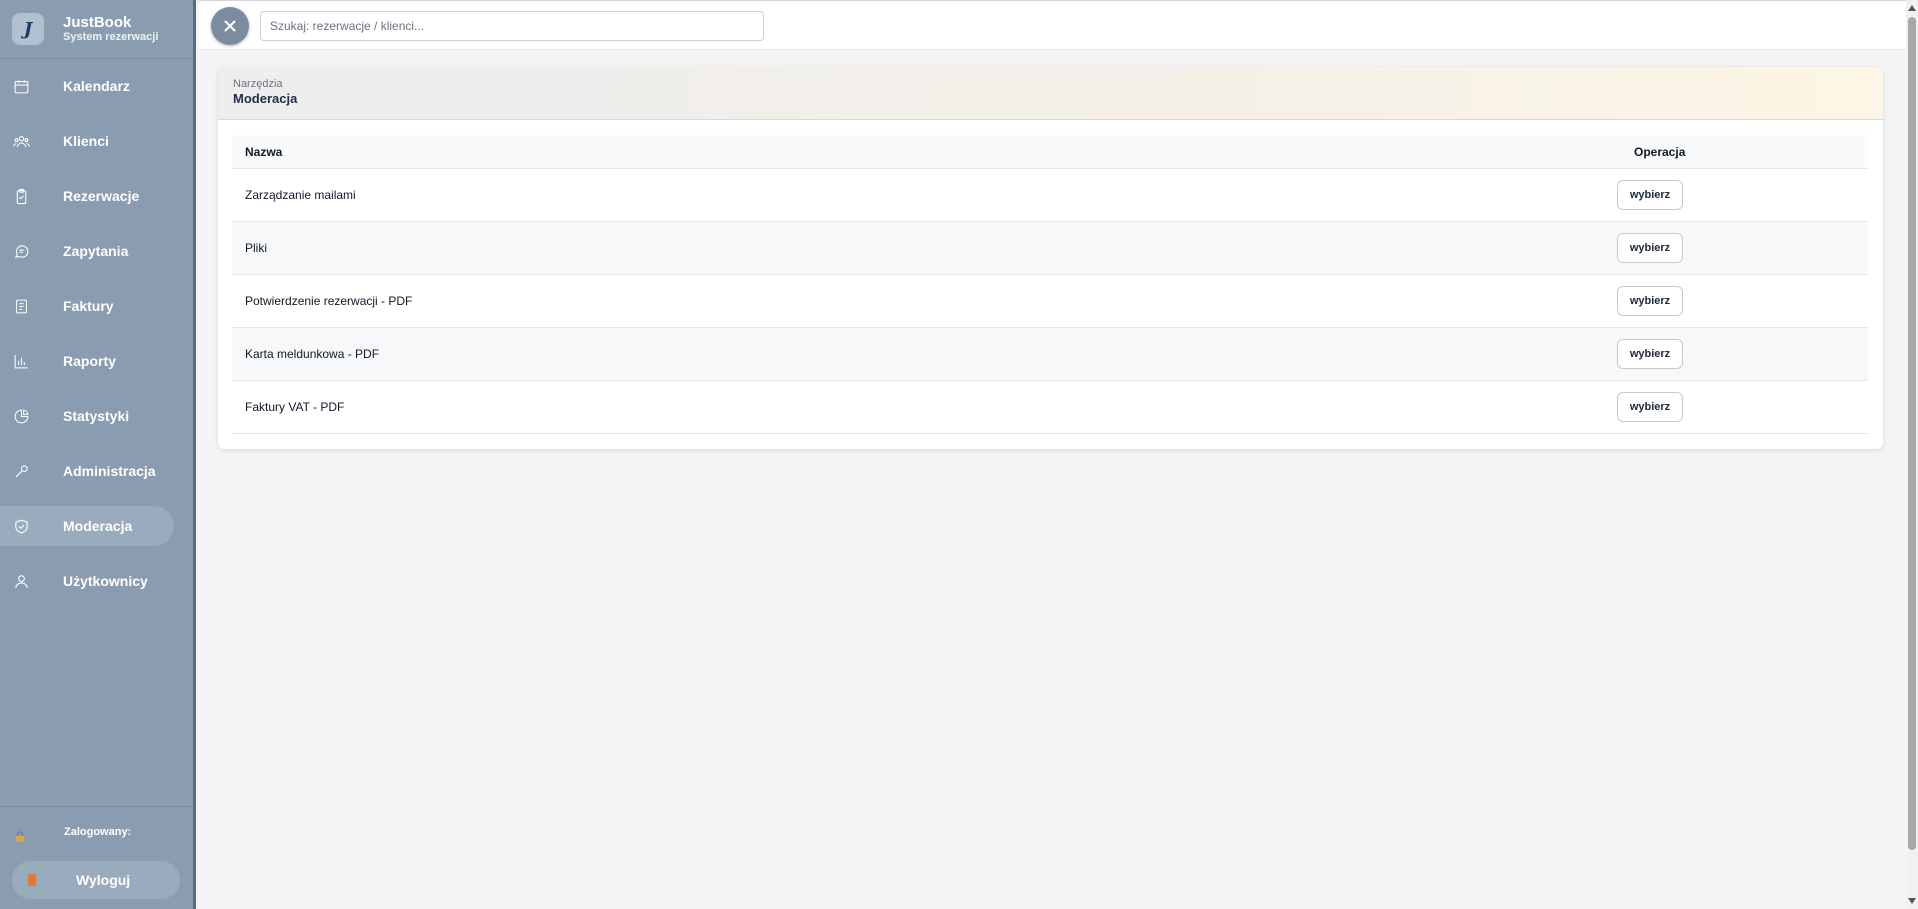  What do you see at coordinates (1660, 151) in the screenshot?
I see `column-header-operation: Operacja` at bounding box center [1660, 151].